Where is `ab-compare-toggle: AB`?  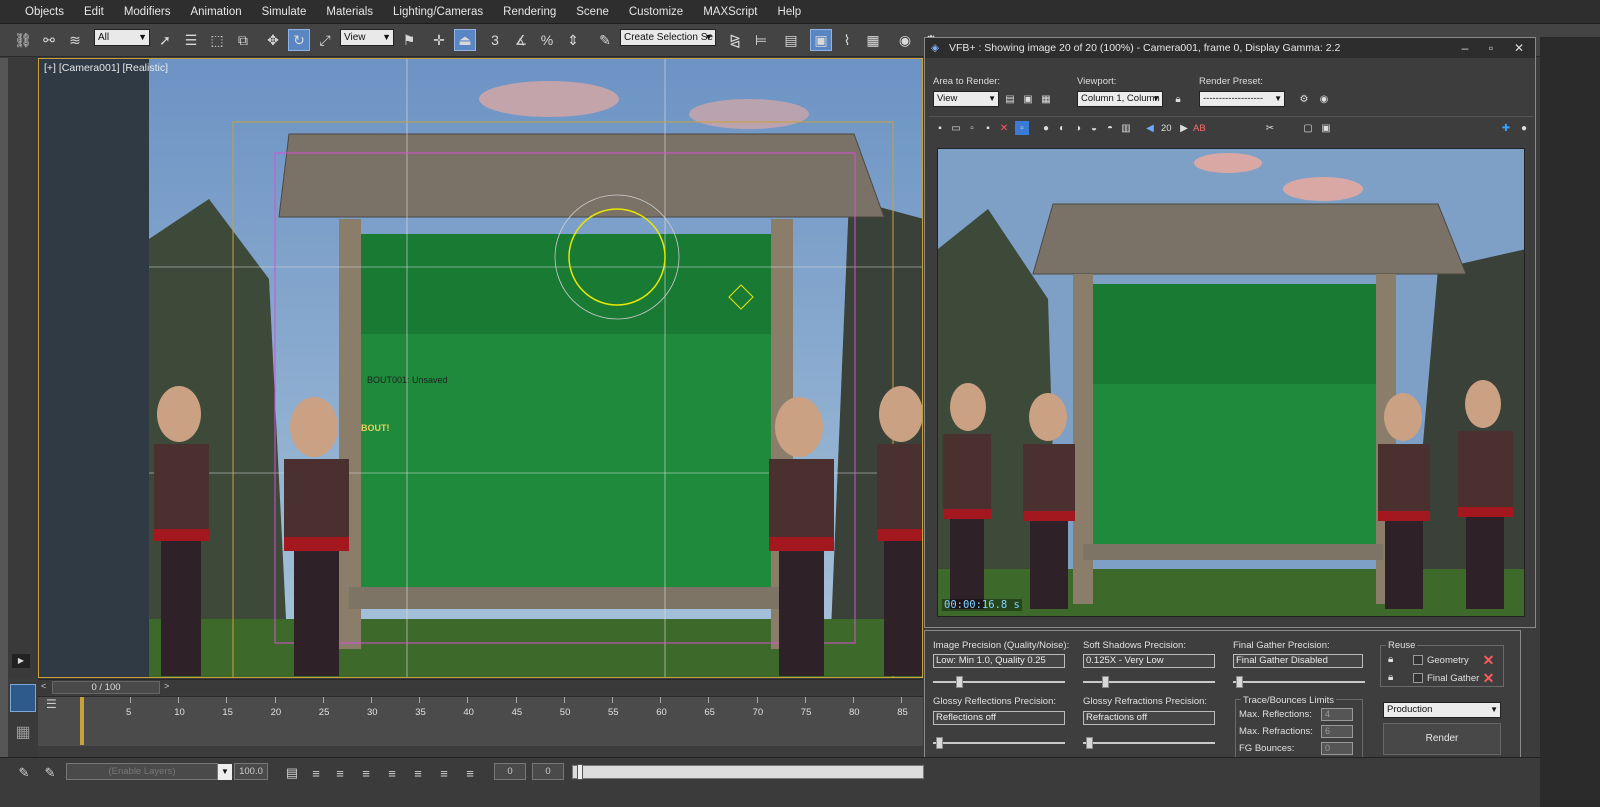 ab-compare-toggle: AB is located at coordinates (1199, 128).